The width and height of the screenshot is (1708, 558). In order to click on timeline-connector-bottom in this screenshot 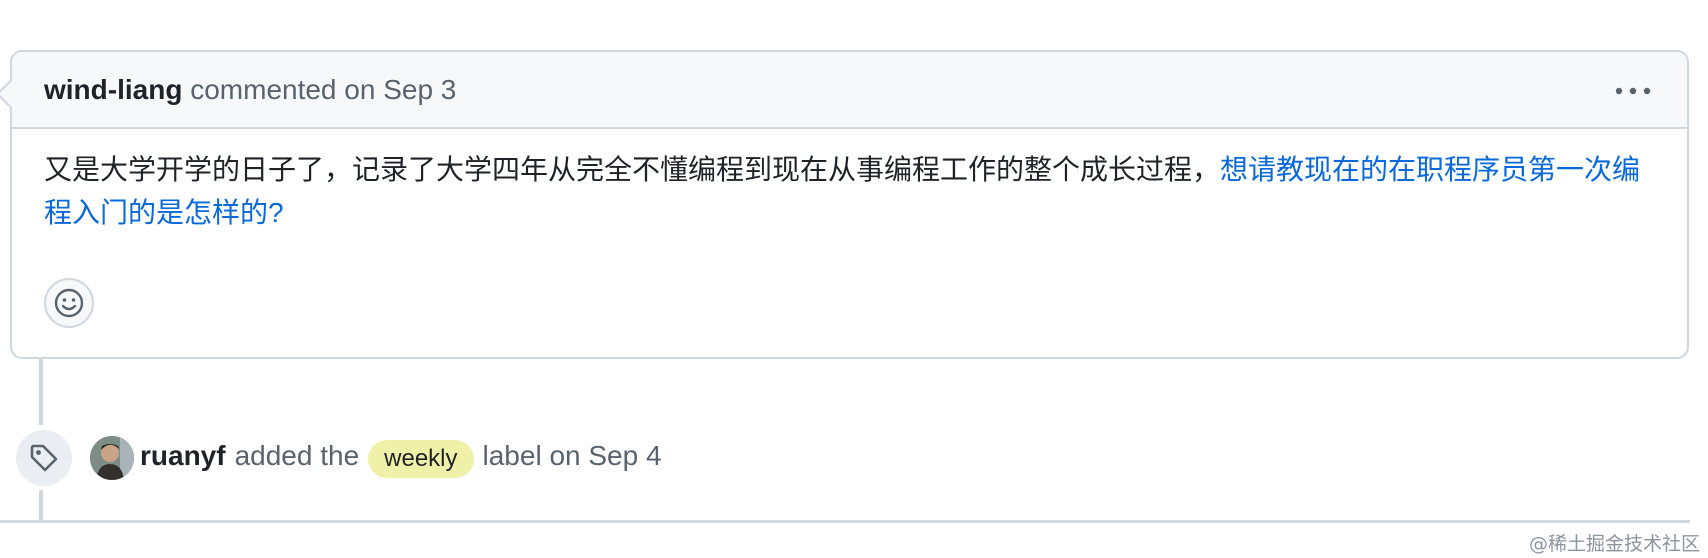, I will do `click(41, 505)`.